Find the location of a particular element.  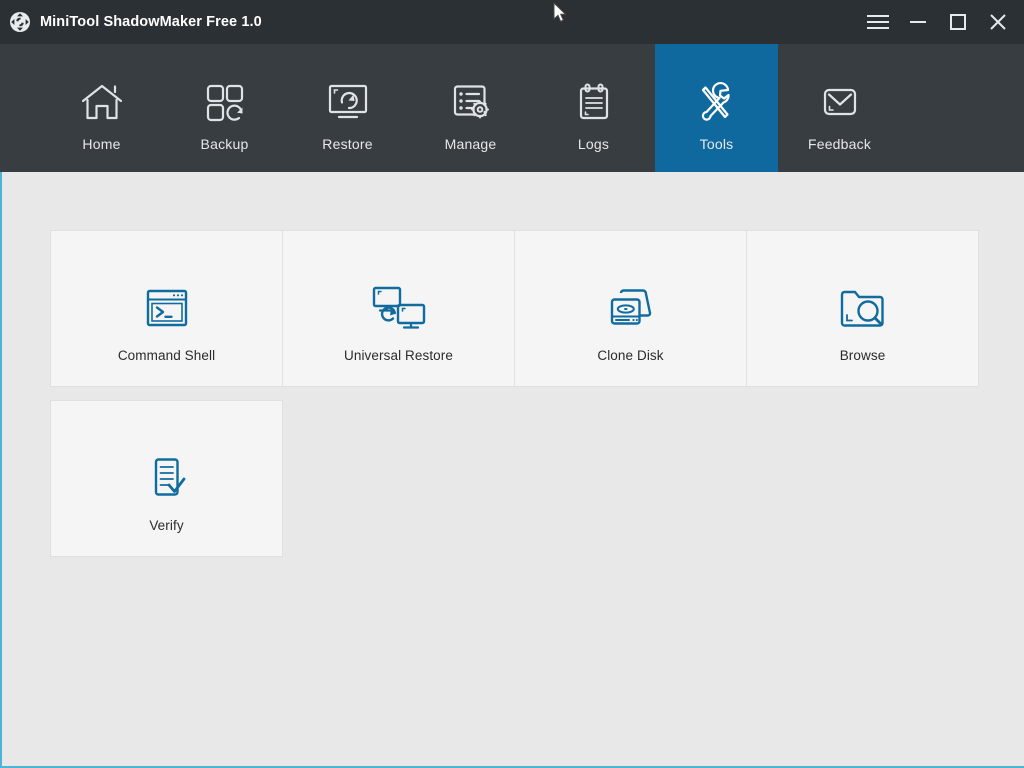

browse-icon is located at coordinates (863, 308).